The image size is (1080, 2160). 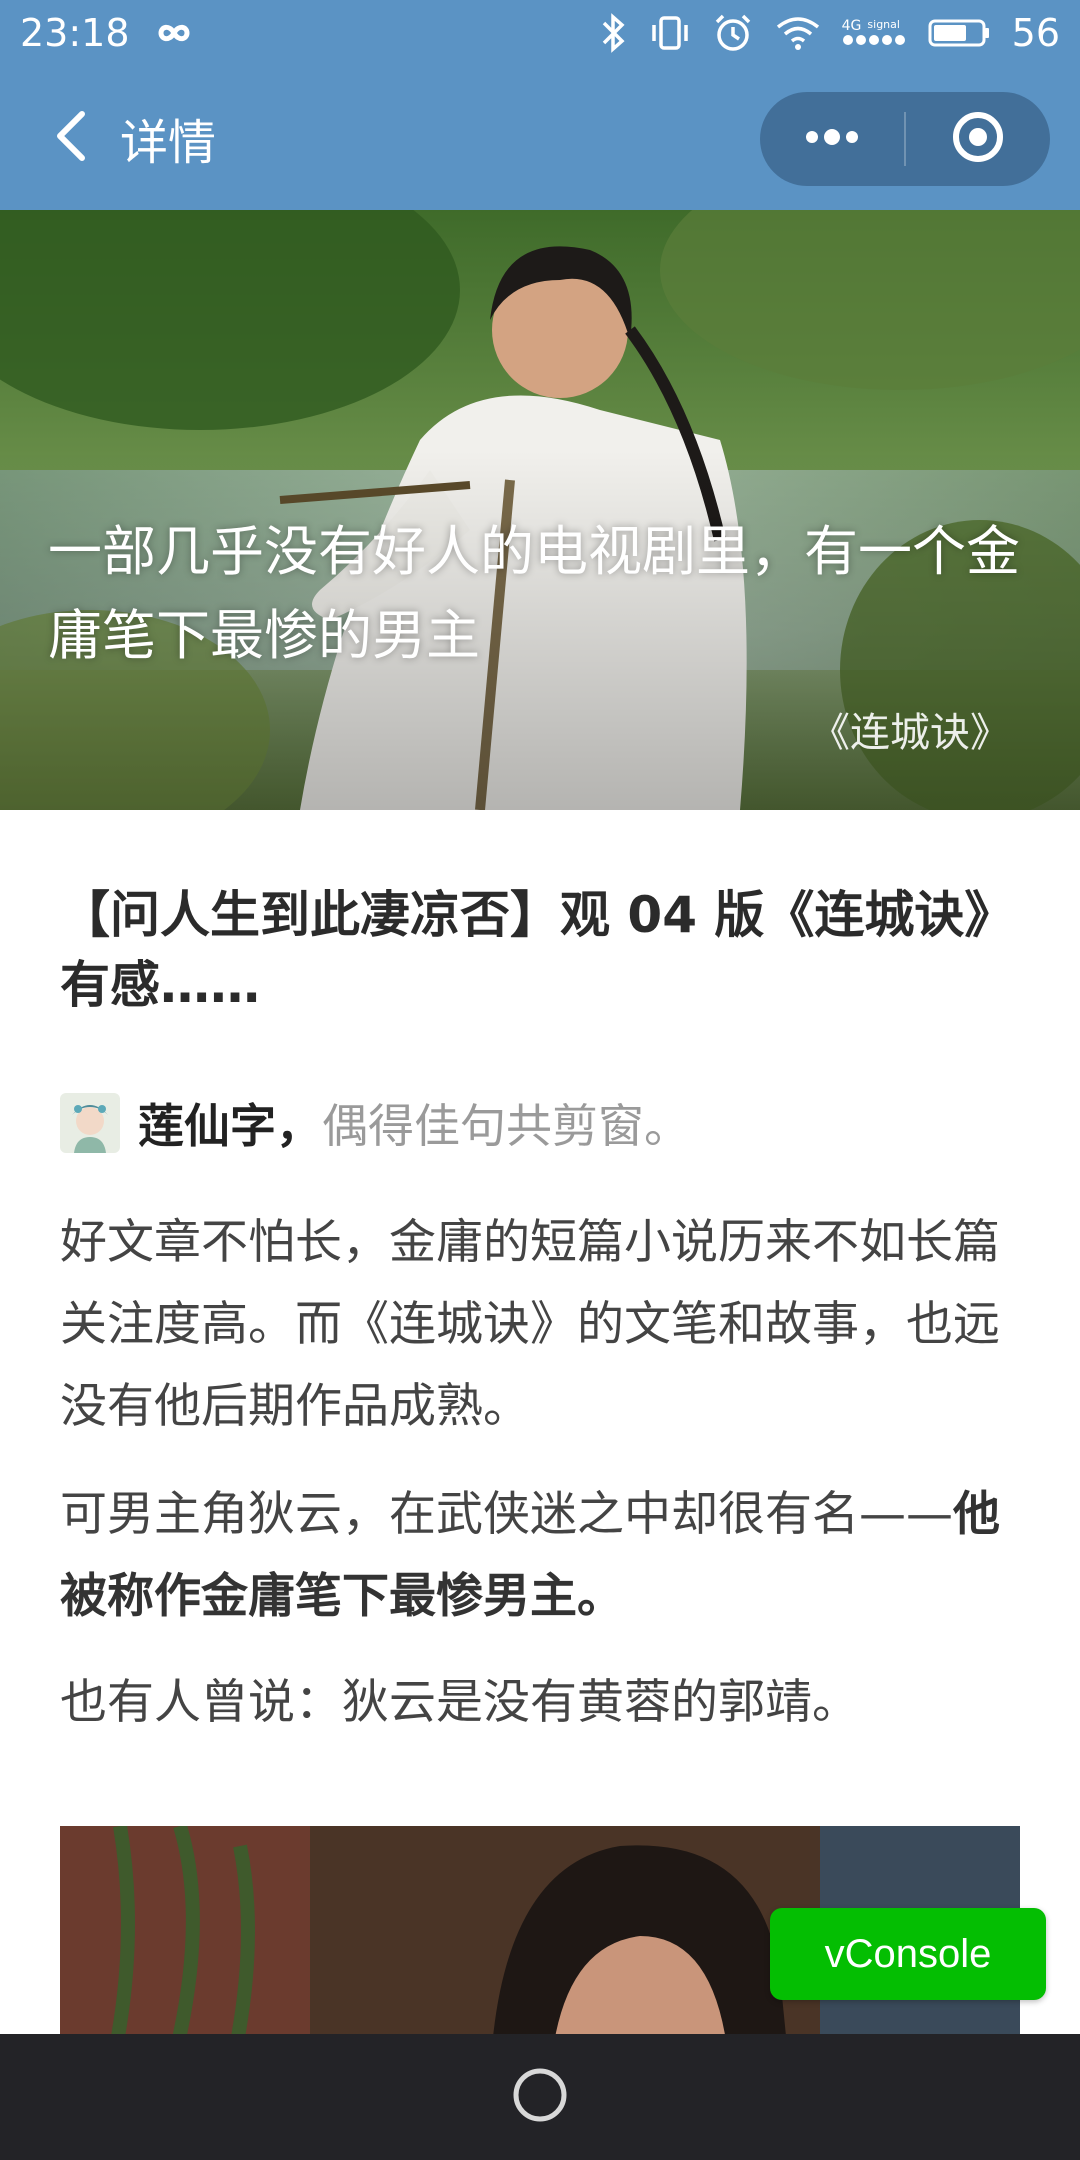 I want to click on battery-percentage: 56, so click(x=1035, y=33).